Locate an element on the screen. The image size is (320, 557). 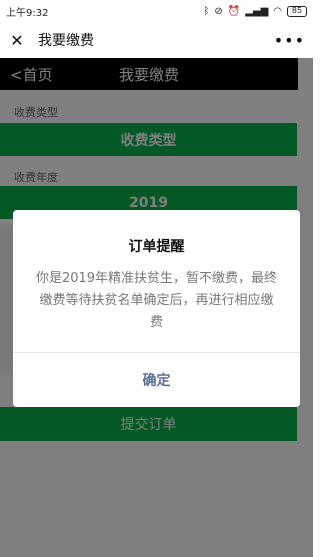
status-time: 上午9:32 is located at coordinates (27, 13).